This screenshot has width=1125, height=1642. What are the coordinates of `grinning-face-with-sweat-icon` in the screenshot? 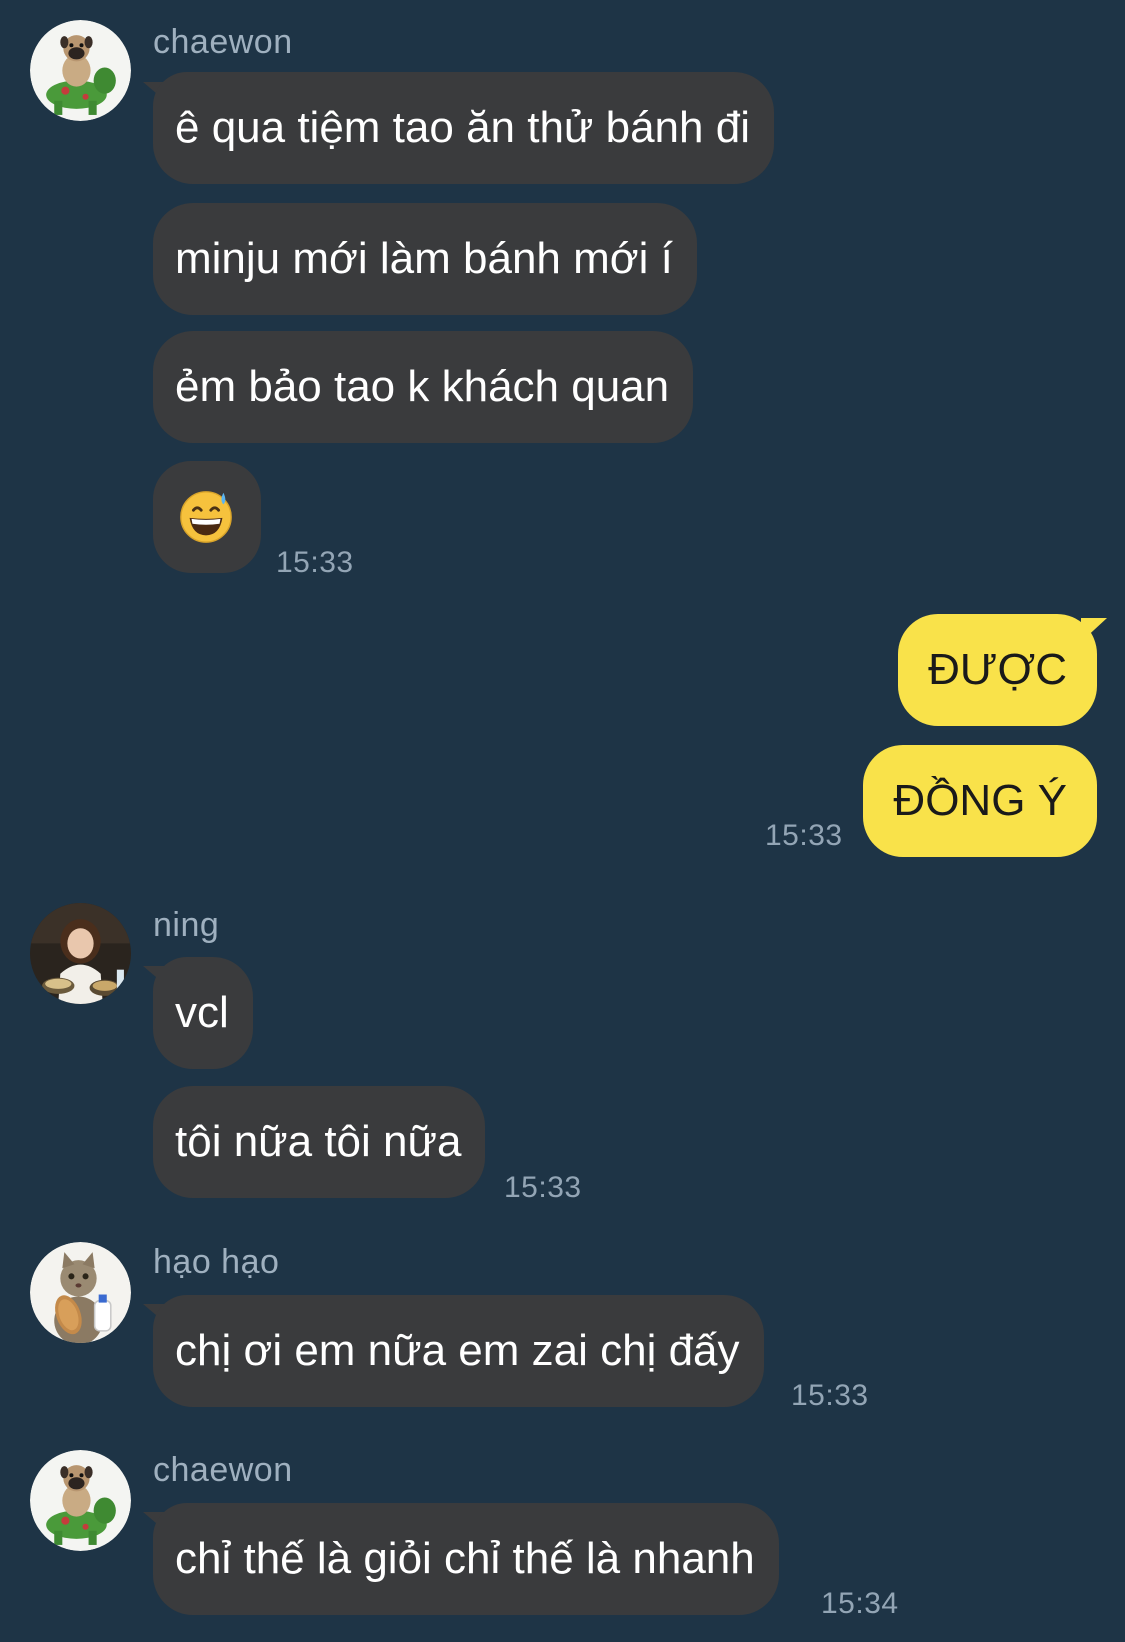 It's located at (206, 517).